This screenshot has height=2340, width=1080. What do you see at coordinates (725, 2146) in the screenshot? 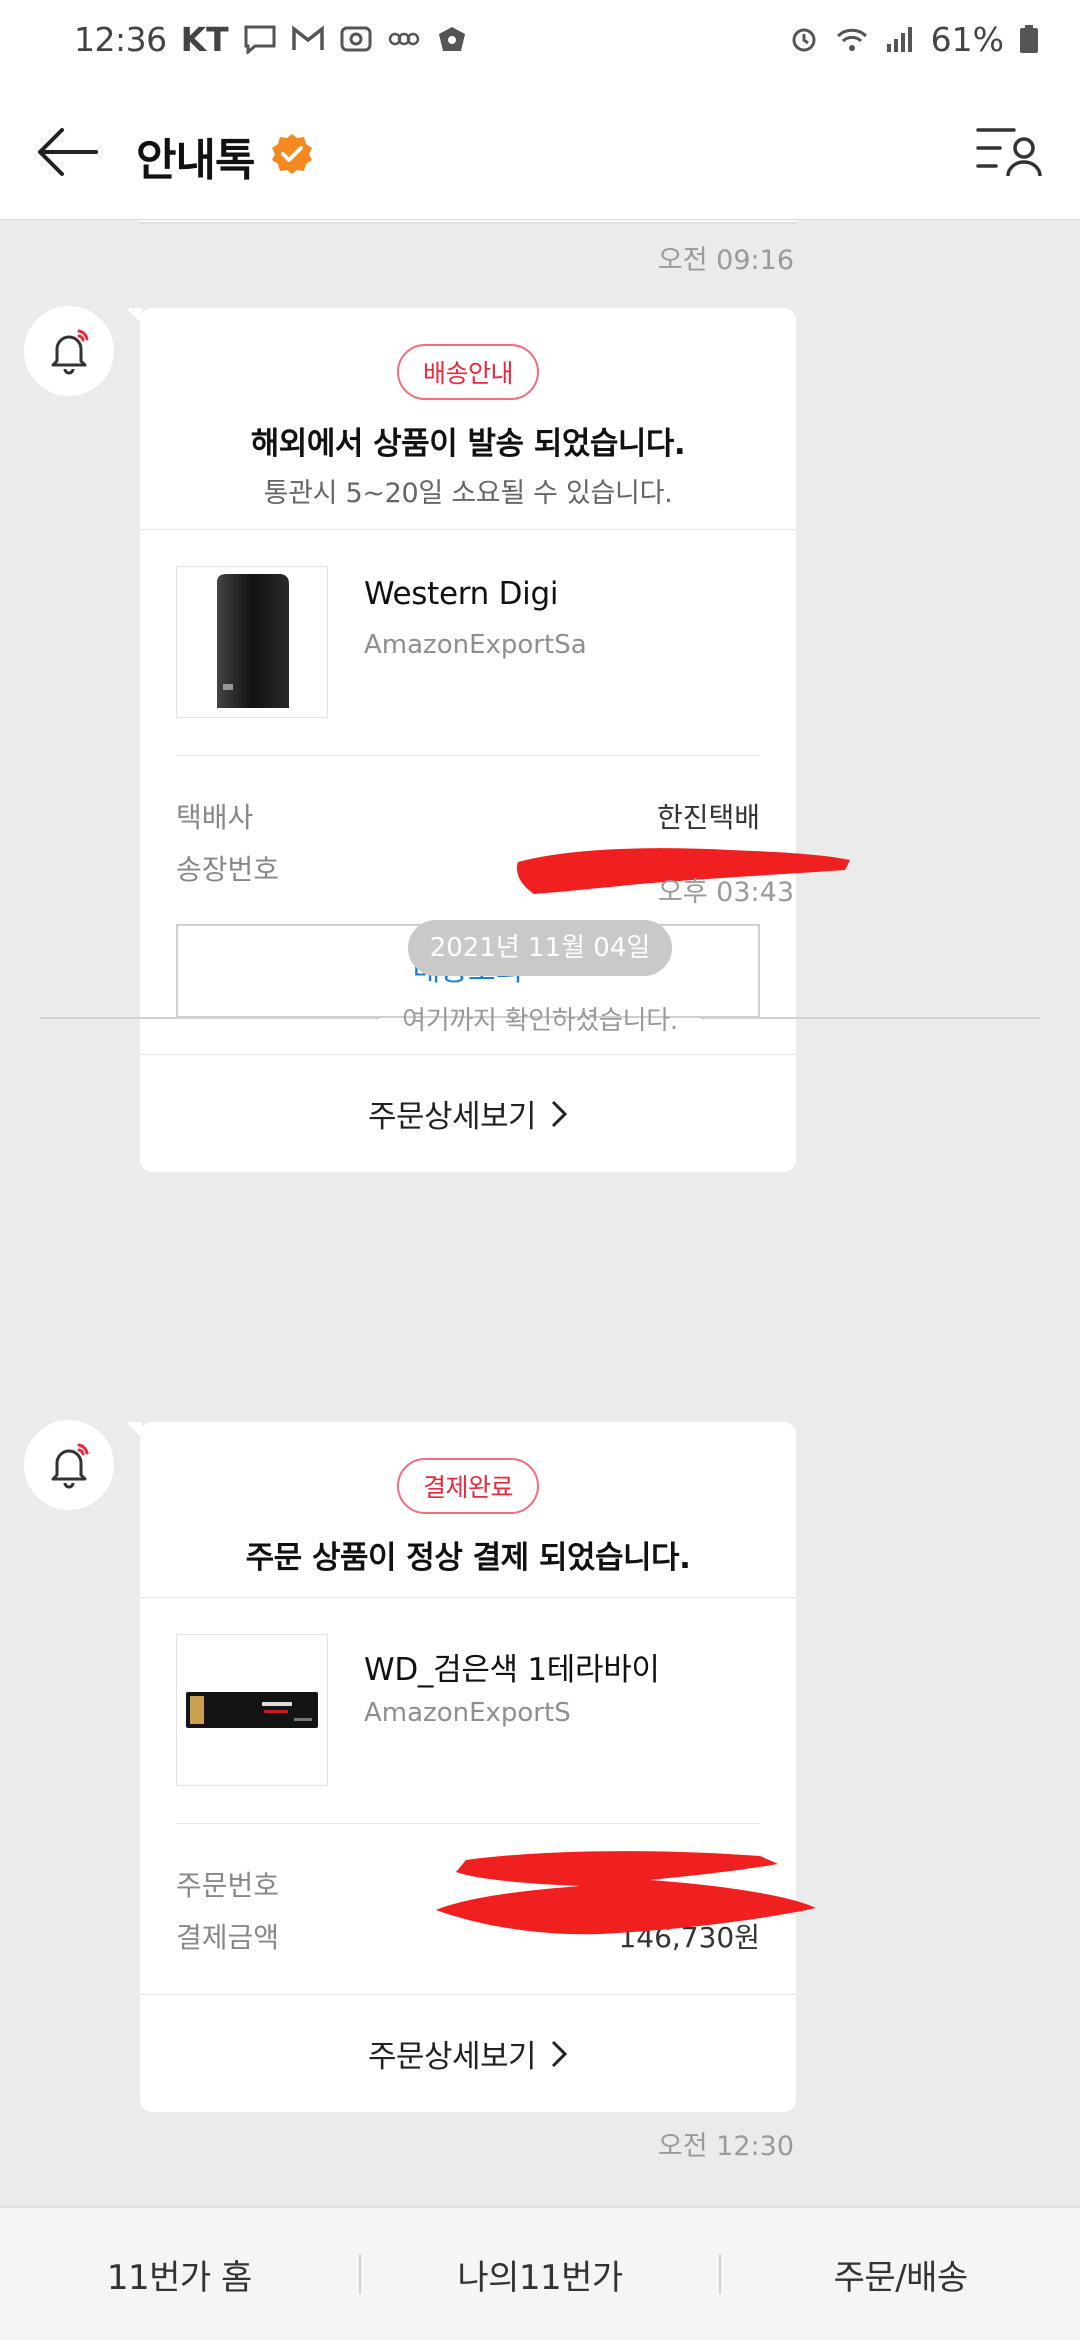
I see `message-time: 오전 12:30` at bounding box center [725, 2146].